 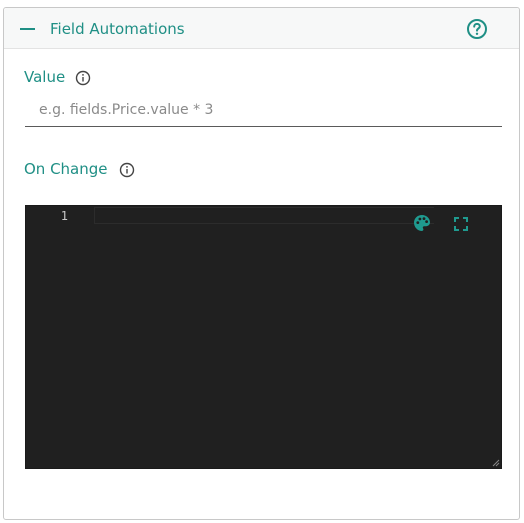 I want to click on on-change-label: On Change, so click(x=66, y=169).